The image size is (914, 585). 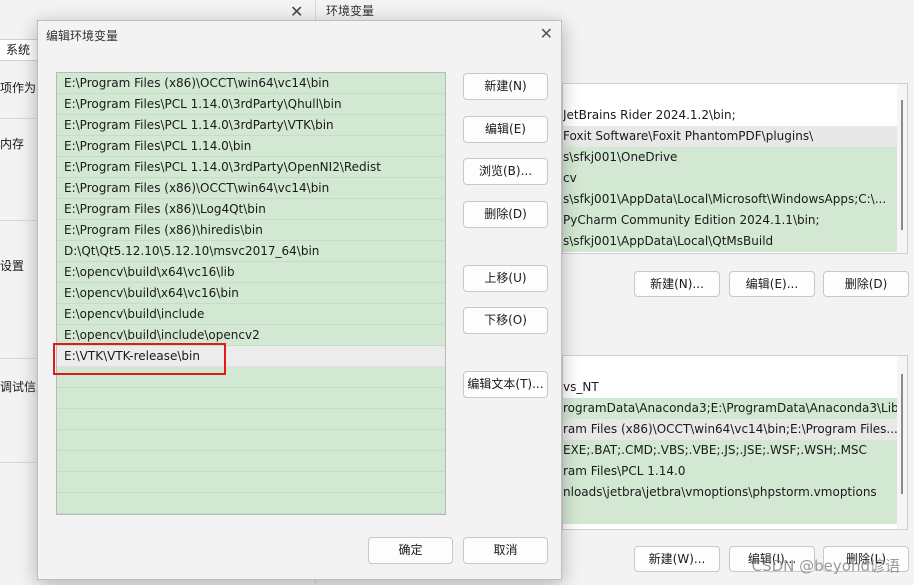 What do you see at coordinates (735, 115) in the screenshot?
I see `list-item: JetBrains Rider 2024.1.2\bin;` at bounding box center [735, 115].